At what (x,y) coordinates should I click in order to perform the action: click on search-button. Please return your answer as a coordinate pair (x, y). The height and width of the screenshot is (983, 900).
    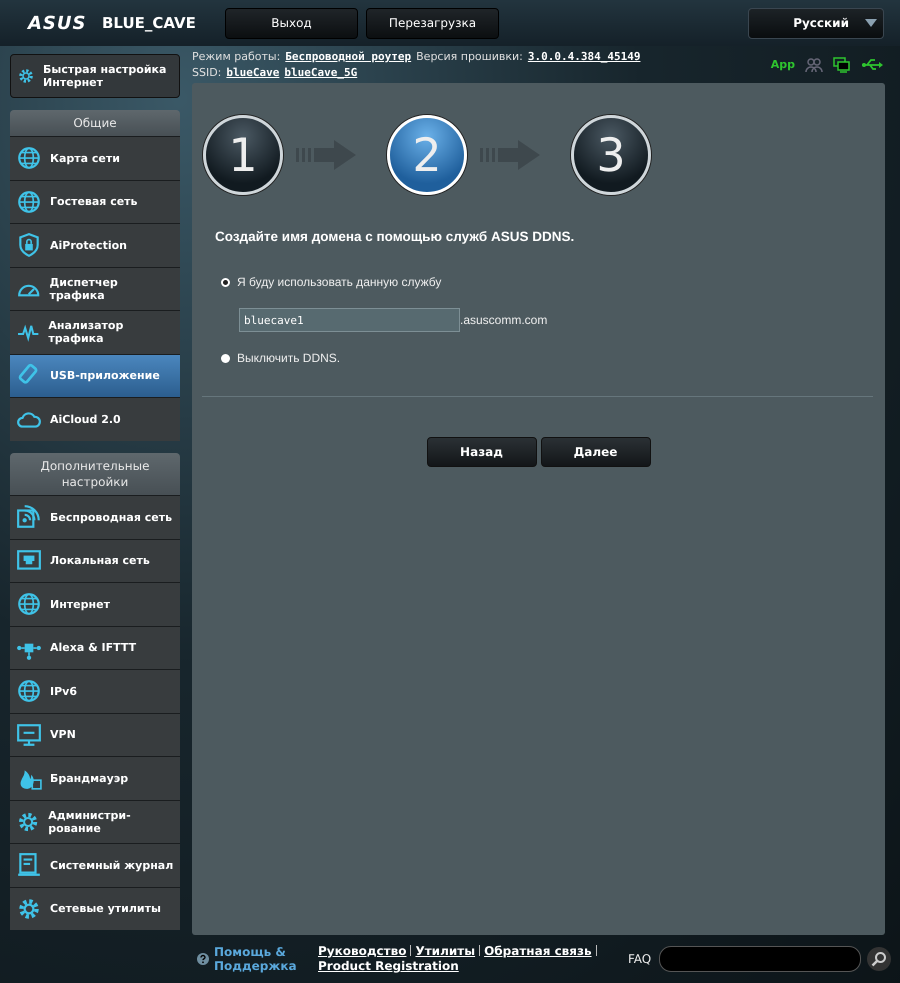
    Looking at the image, I should click on (879, 959).